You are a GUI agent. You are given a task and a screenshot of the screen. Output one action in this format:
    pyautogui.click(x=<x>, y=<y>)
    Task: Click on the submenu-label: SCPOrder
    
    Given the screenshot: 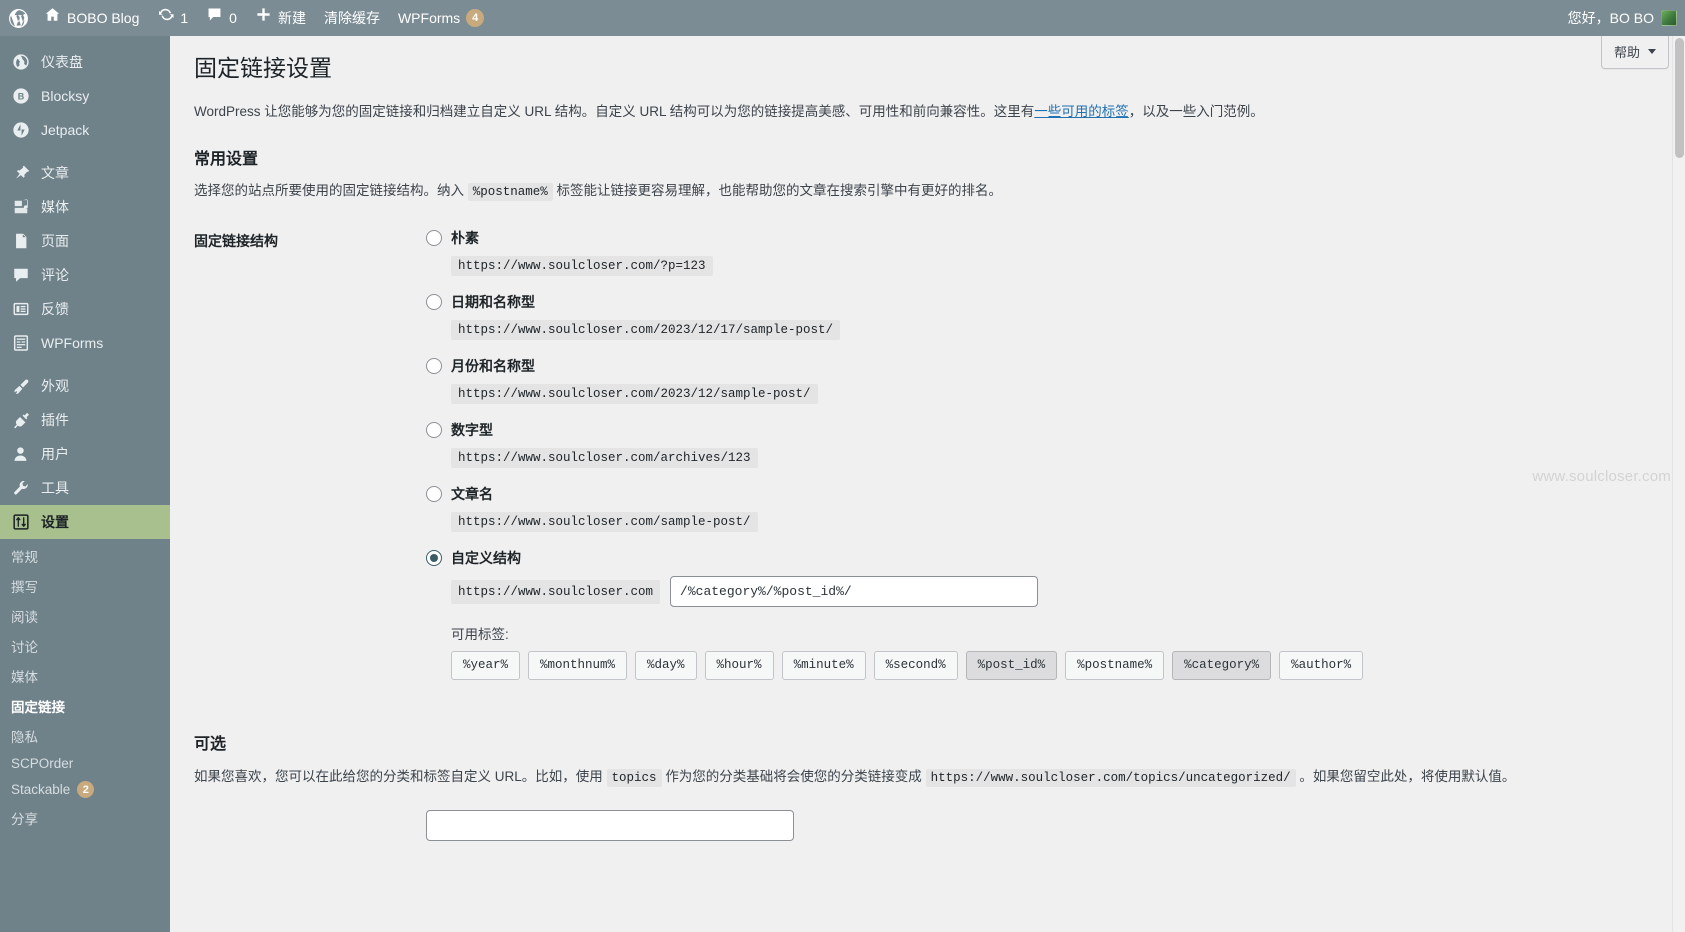 What is the action you would take?
    pyautogui.click(x=42, y=763)
    